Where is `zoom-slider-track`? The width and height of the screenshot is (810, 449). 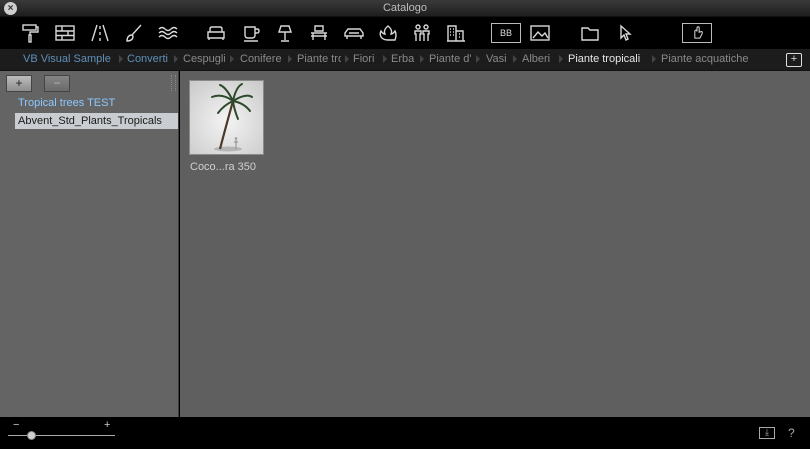 zoom-slider-track is located at coordinates (61, 435).